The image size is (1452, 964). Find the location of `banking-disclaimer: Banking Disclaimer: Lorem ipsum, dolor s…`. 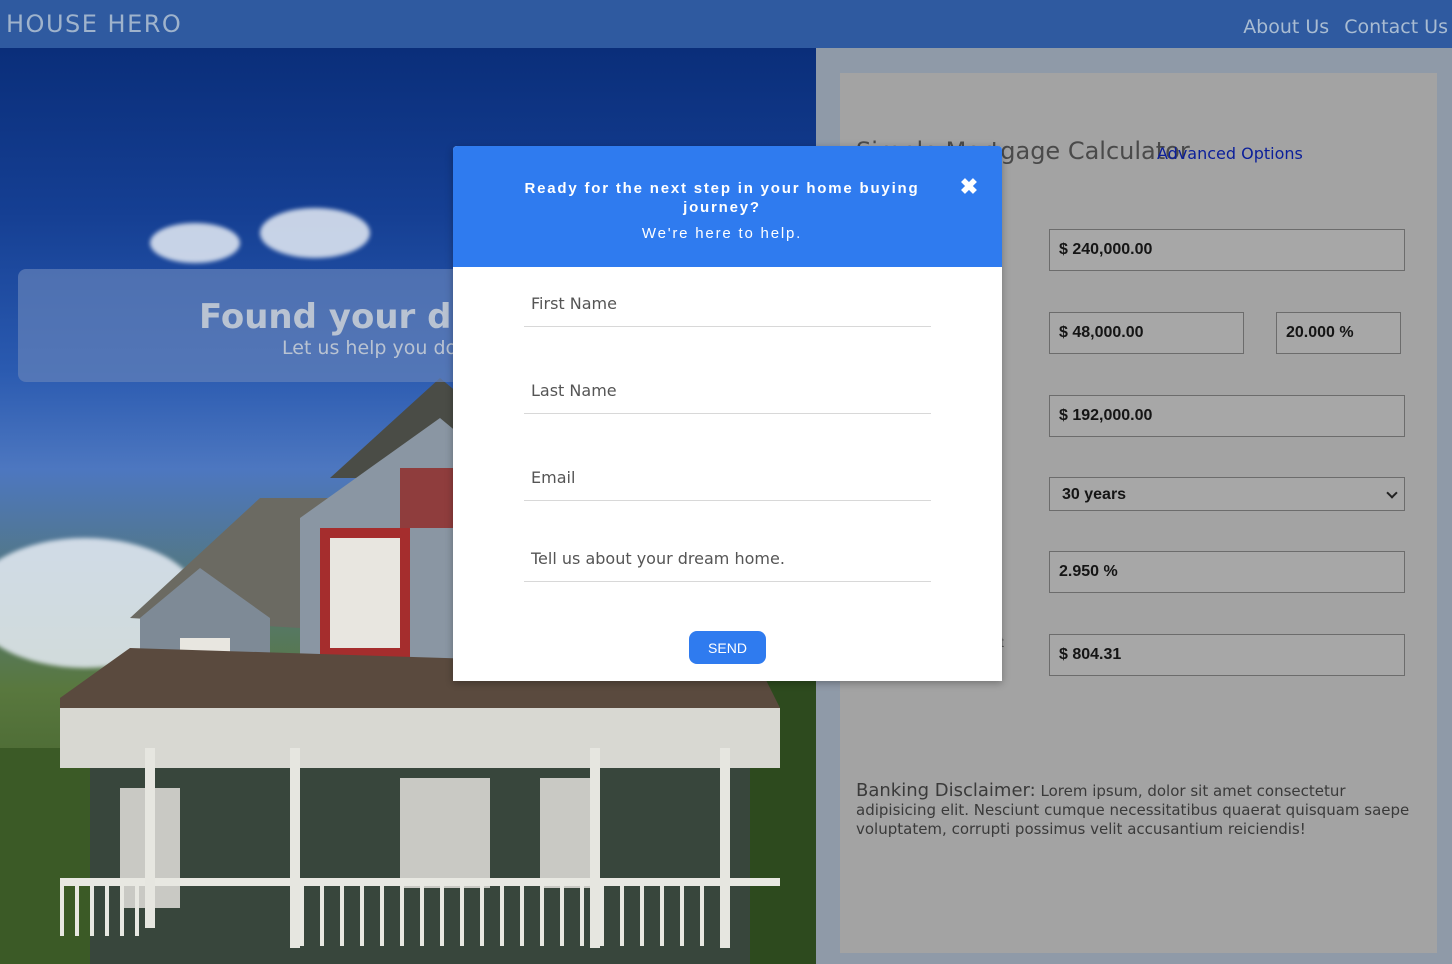

banking-disclaimer: Banking Disclaimer: Lorem ipsum, dolor s… is located at coordinates (1136, 810).